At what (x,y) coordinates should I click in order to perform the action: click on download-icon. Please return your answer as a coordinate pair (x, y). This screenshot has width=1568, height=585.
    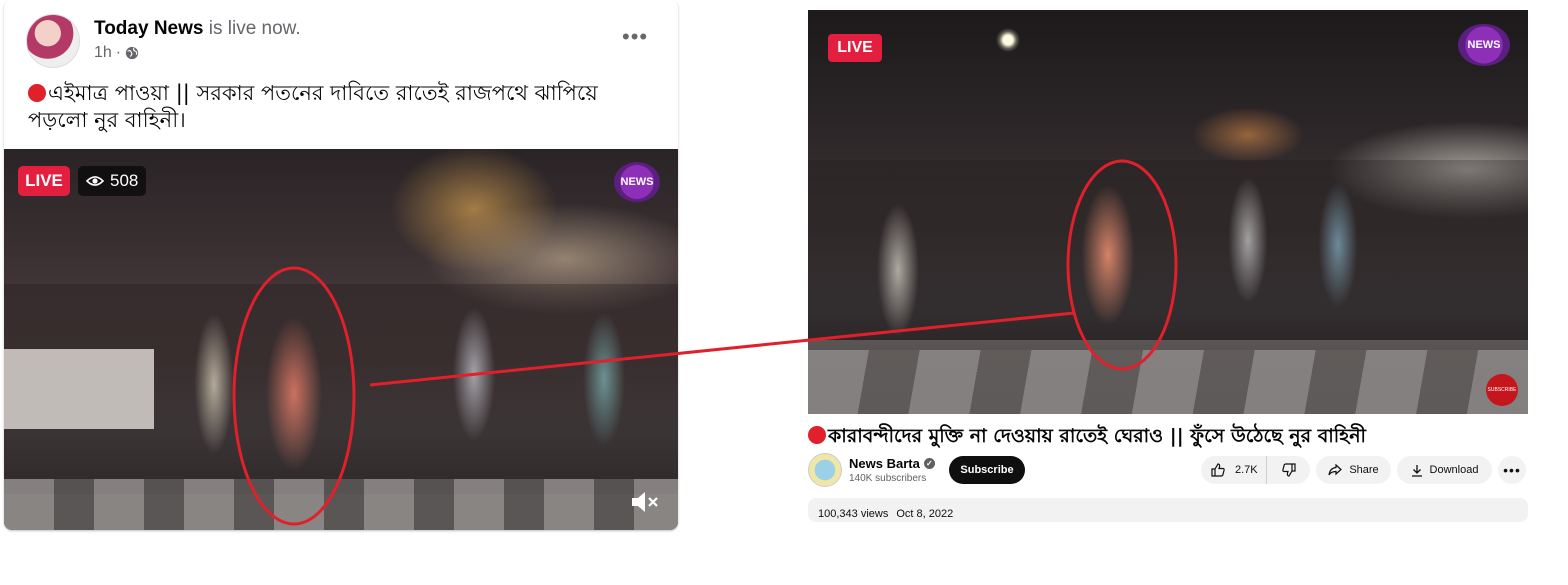
    Looking at the image, I should click on (1416, 470).